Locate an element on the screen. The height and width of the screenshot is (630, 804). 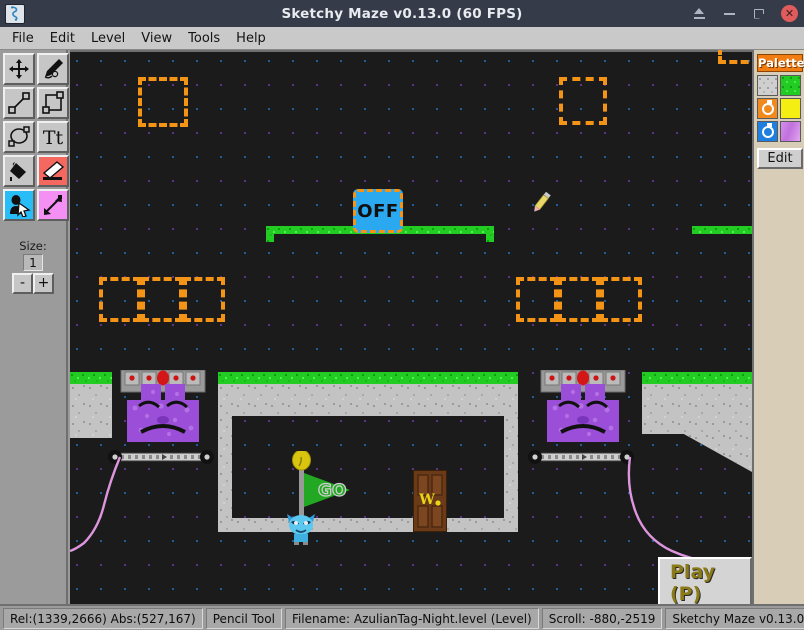
doodad-outline-topright is located at coordinates (735, 57).